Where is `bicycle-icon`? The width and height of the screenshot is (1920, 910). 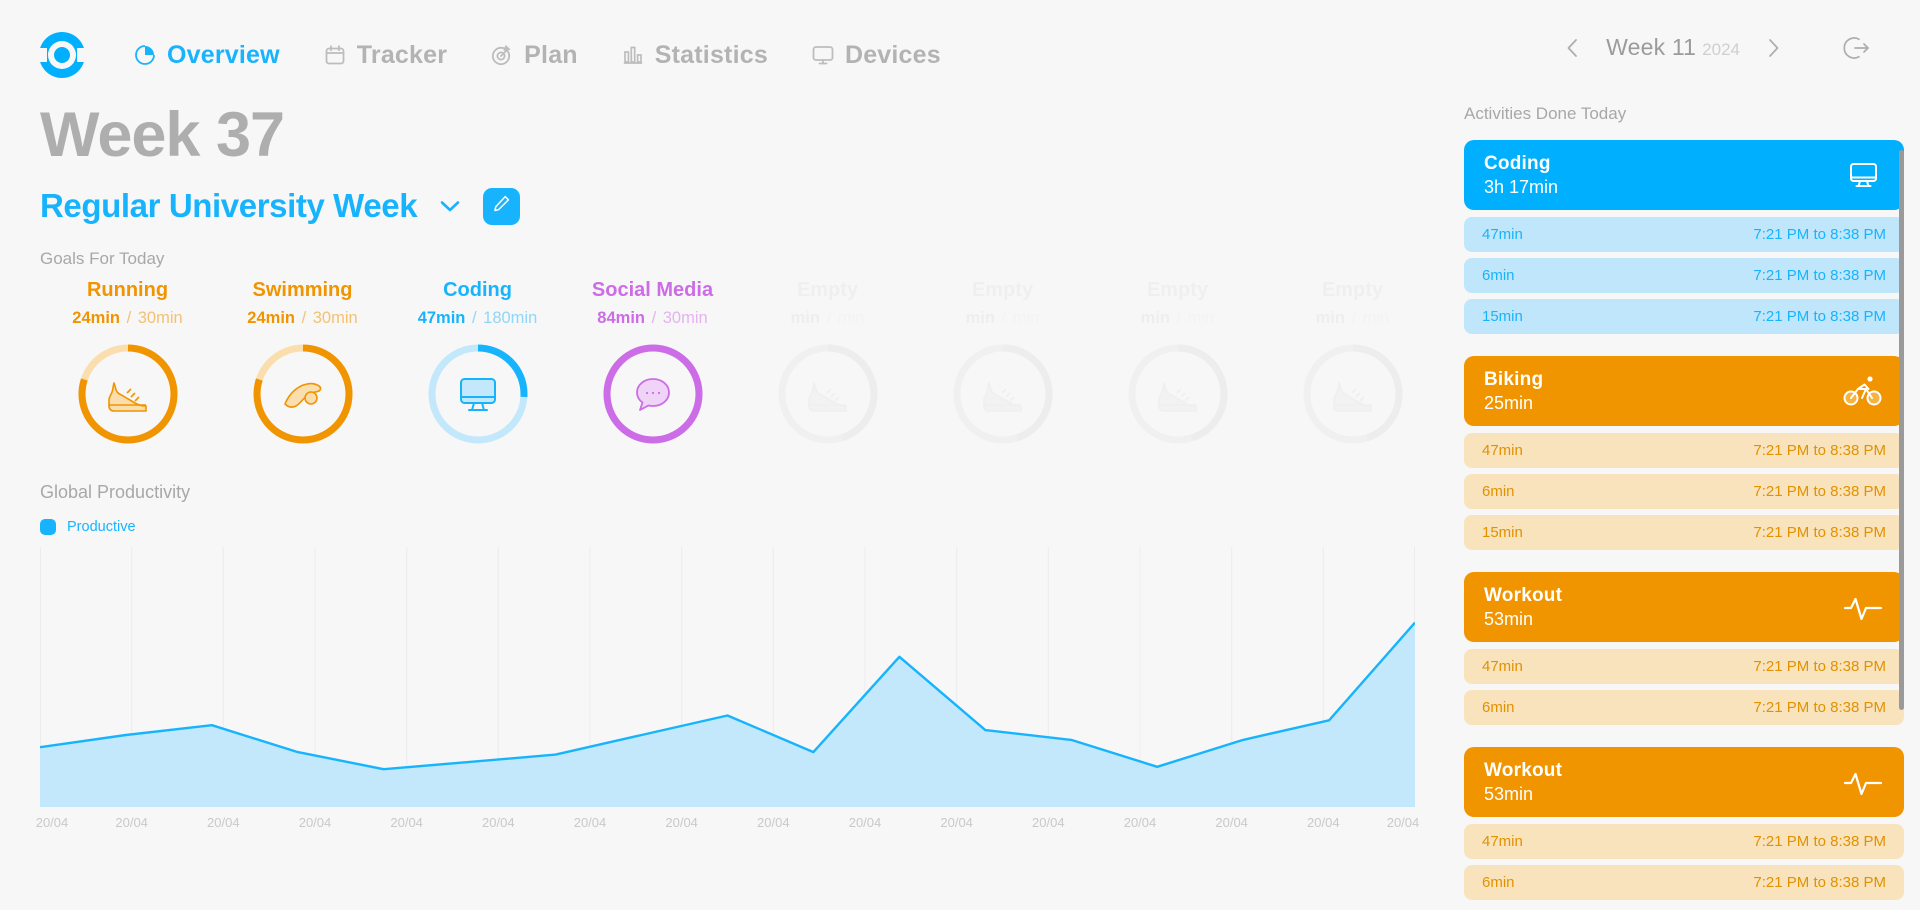 bicycle-icon is located at coordinates (1863, 391).